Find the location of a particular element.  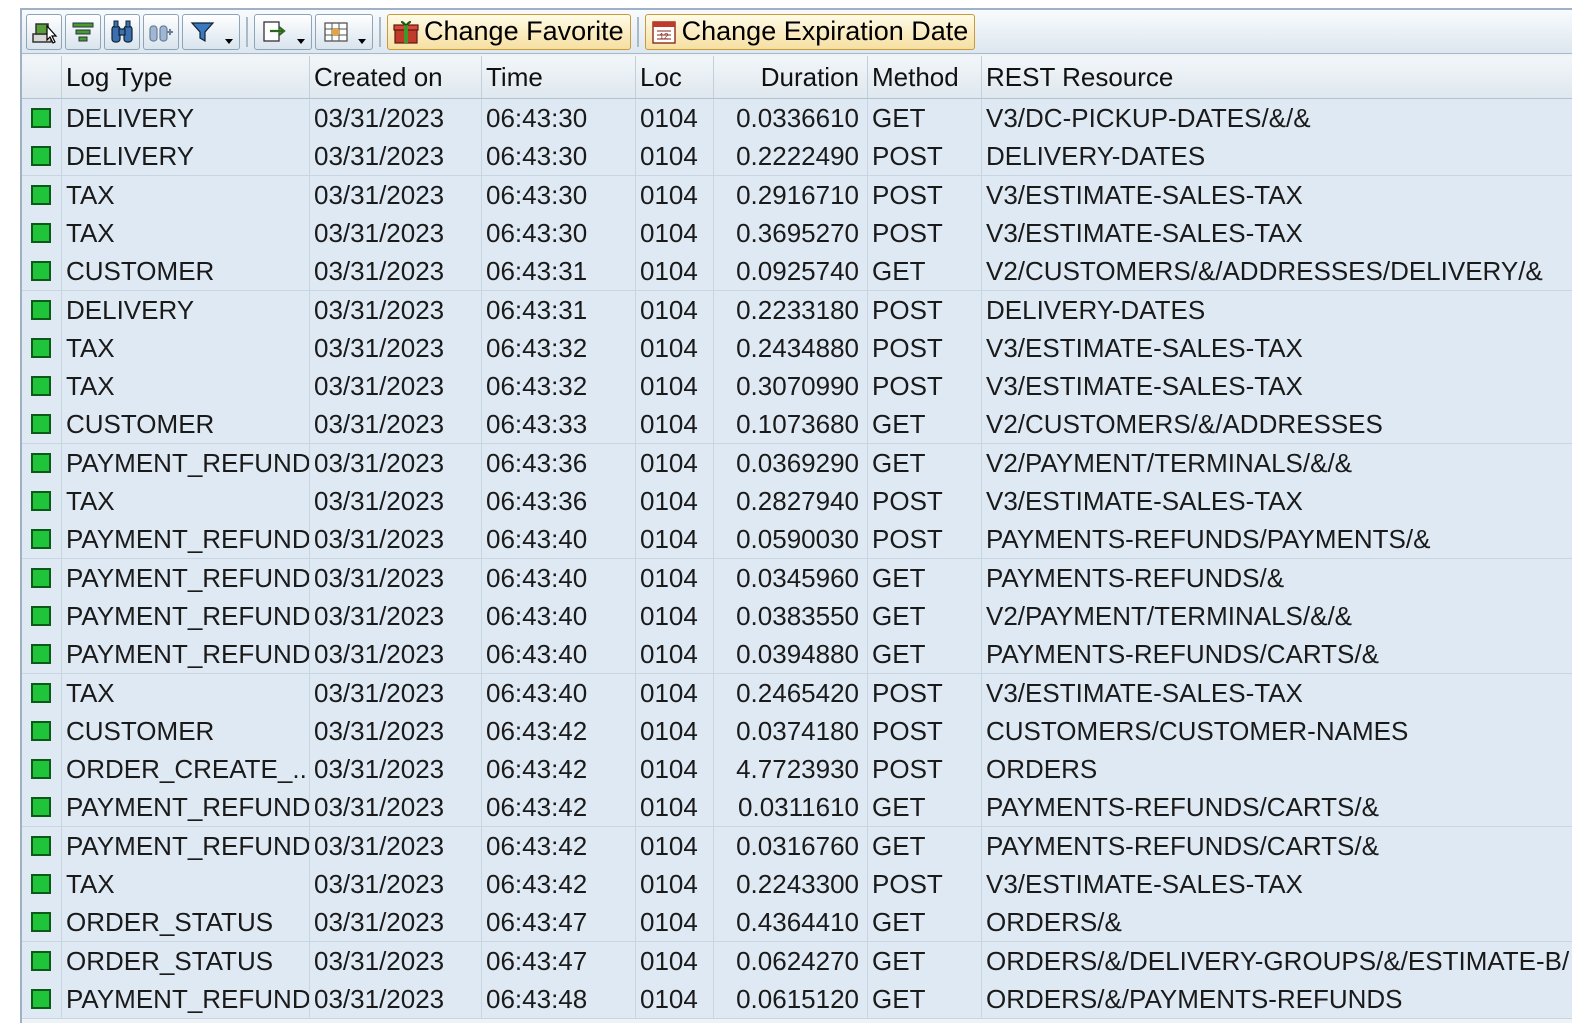

cell-duration: 0.1073680 is located at coordinates (791, 424).